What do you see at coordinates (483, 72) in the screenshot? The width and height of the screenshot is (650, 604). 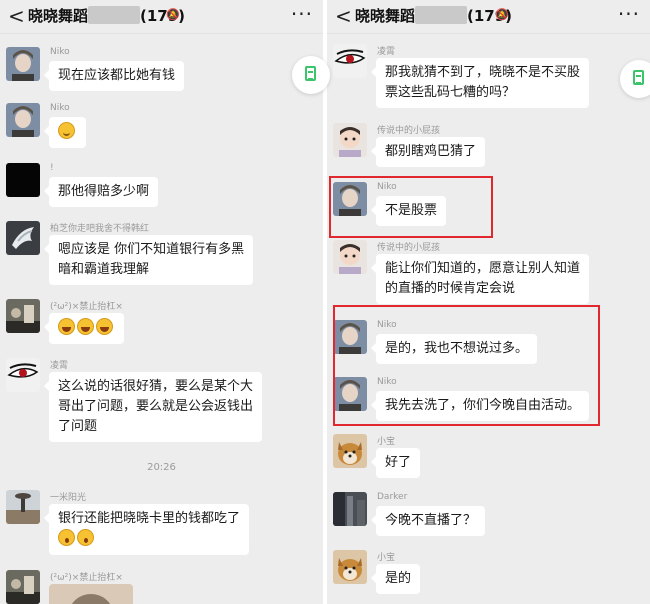 I see `message-line: 那我就猜不到了，晓晓不是不买股` at bounding box center [483, 72].